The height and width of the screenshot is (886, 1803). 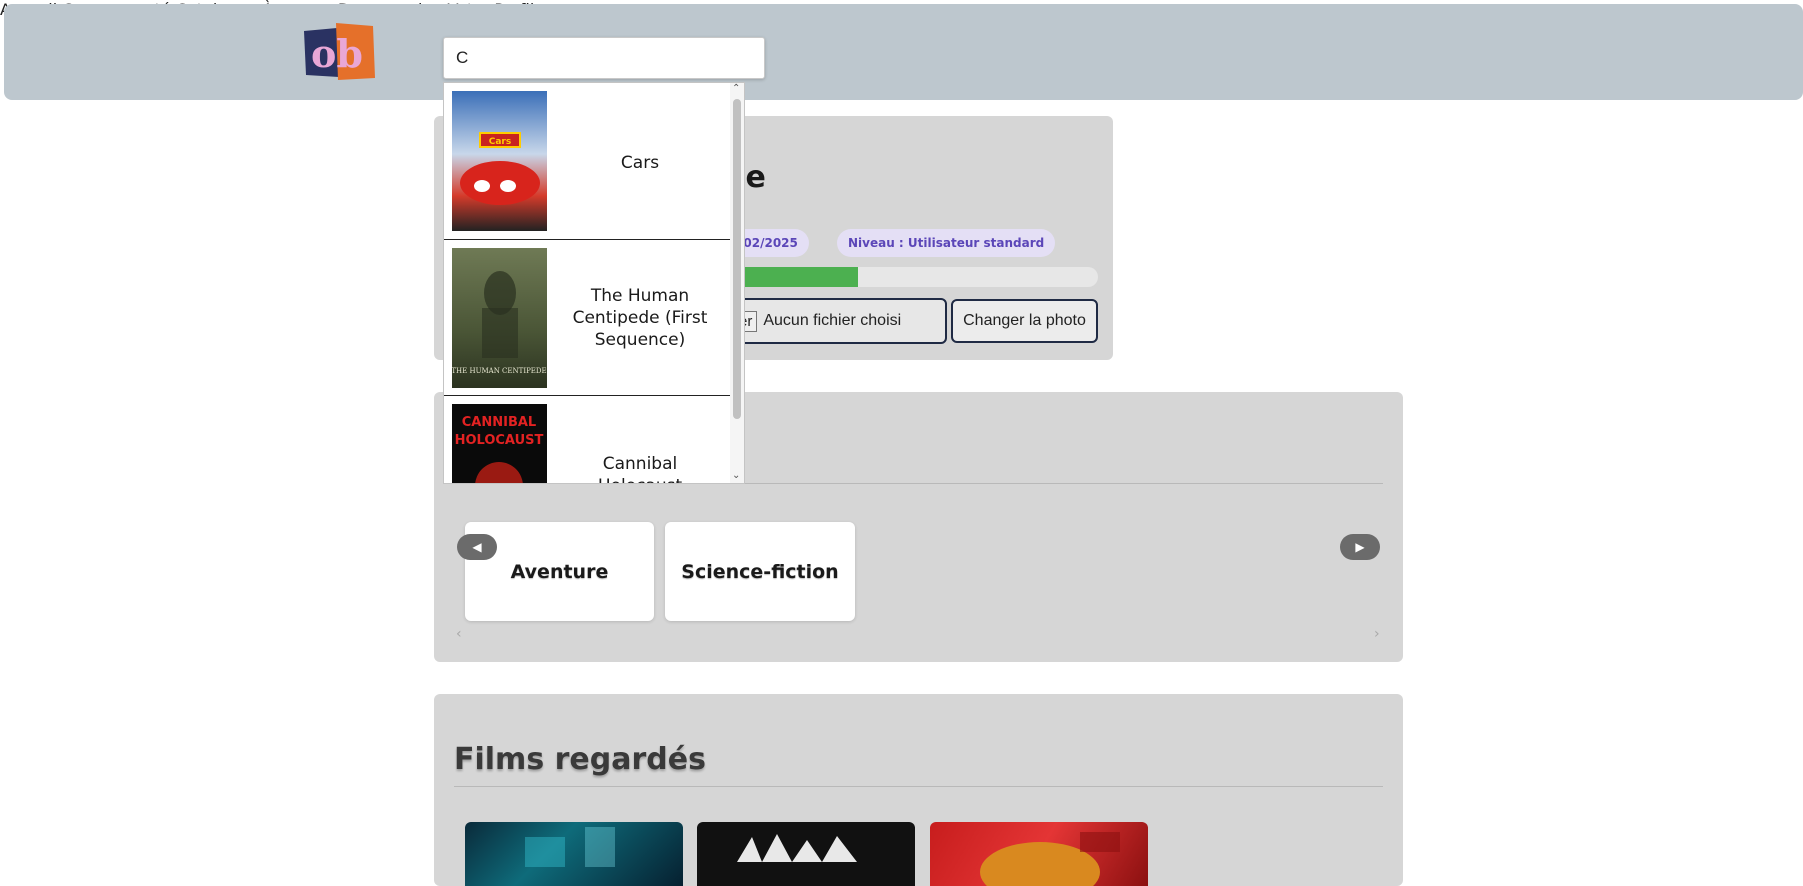 I want to click on file-status-text: Aucun fichier choisi, so click(x=832, y=320).